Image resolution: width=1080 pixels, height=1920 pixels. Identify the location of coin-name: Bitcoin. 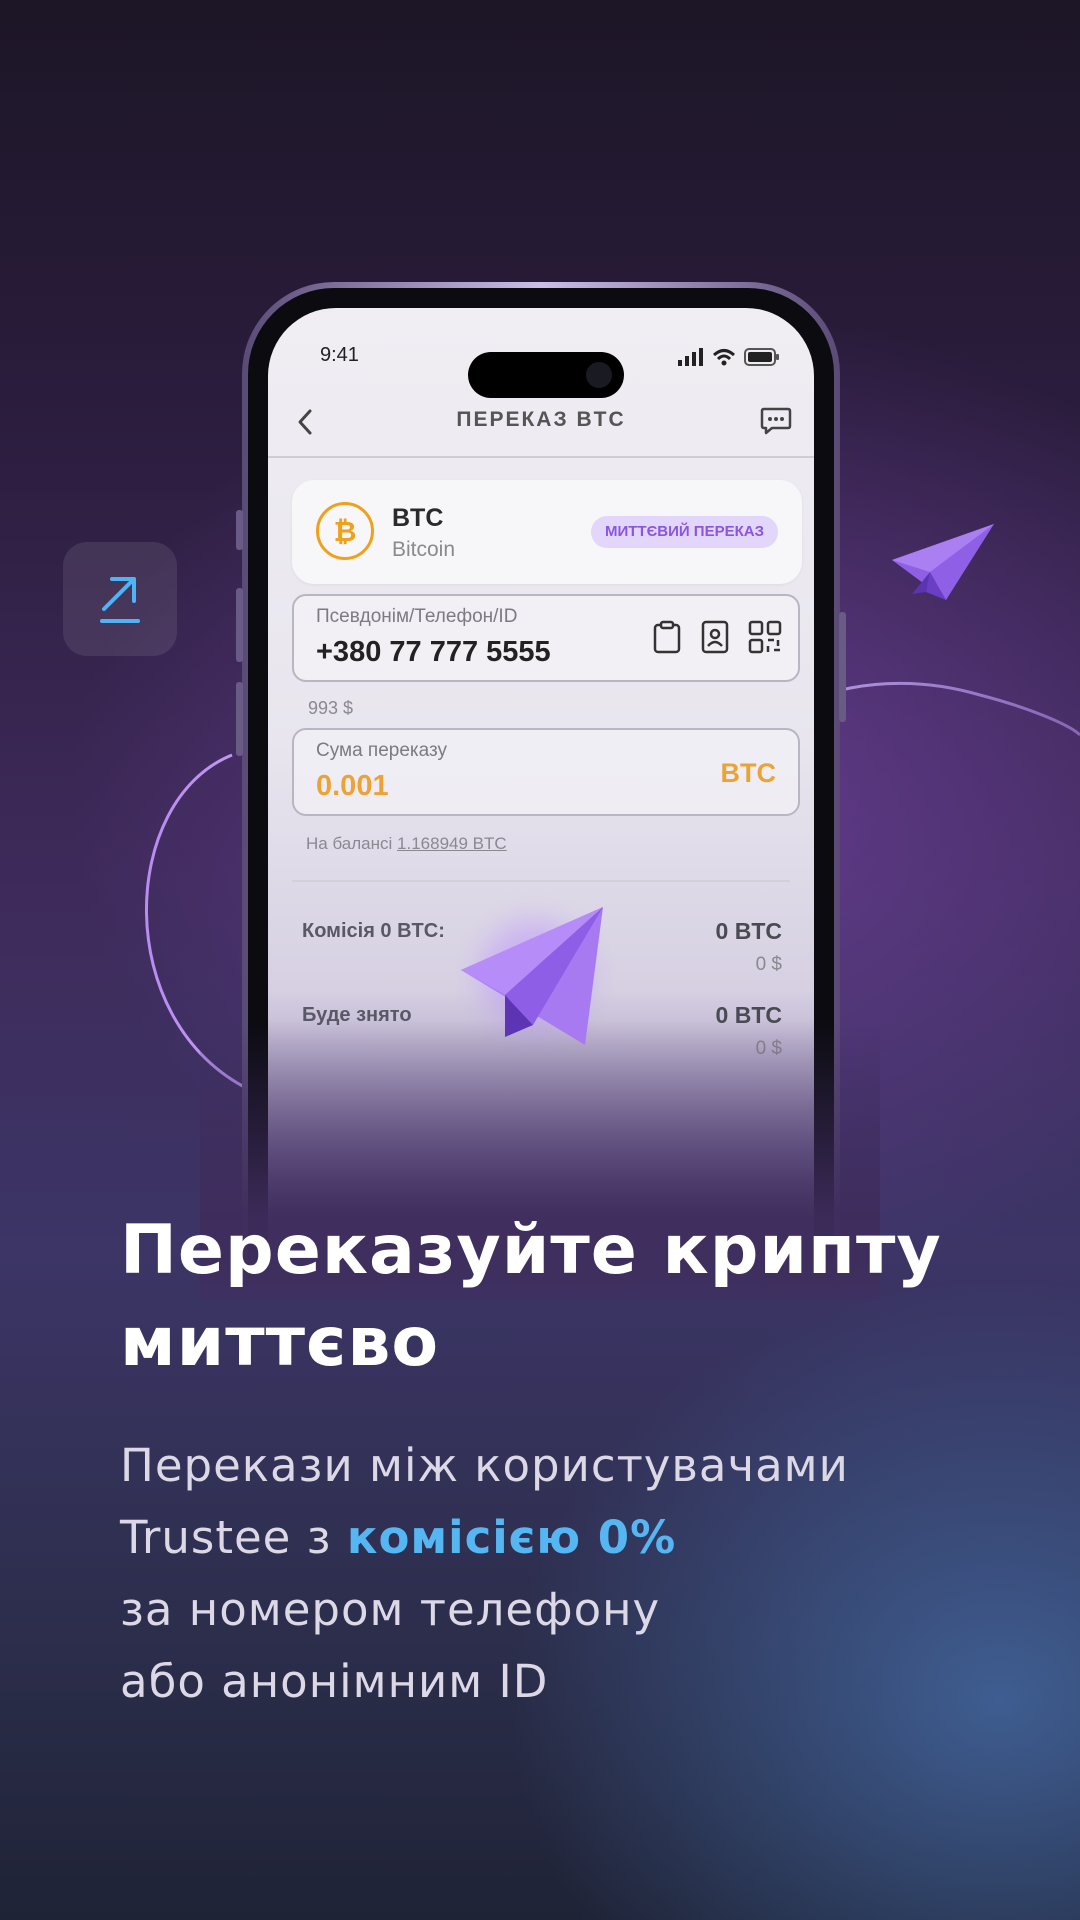
(424, 549).